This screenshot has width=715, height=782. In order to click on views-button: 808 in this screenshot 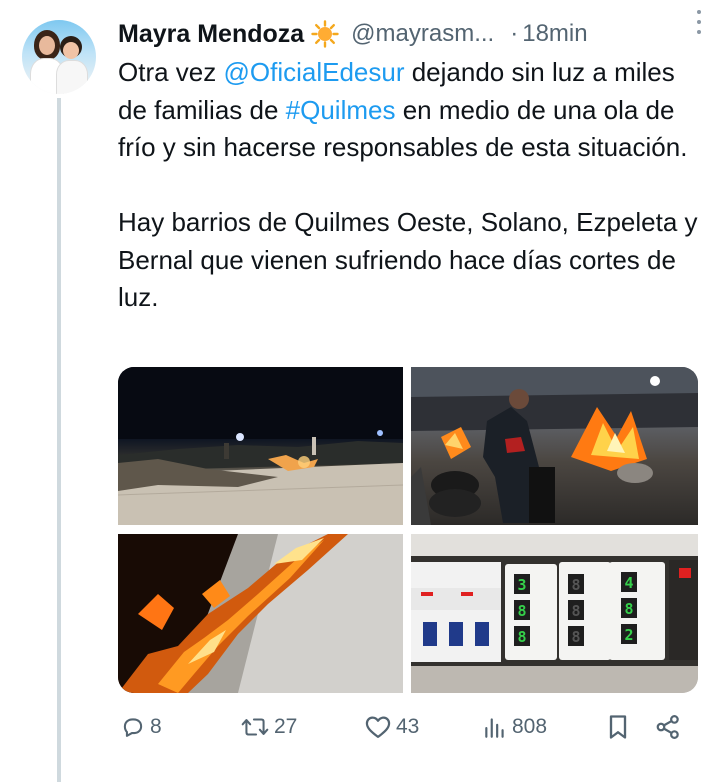, I will do `click(514, 727)`.